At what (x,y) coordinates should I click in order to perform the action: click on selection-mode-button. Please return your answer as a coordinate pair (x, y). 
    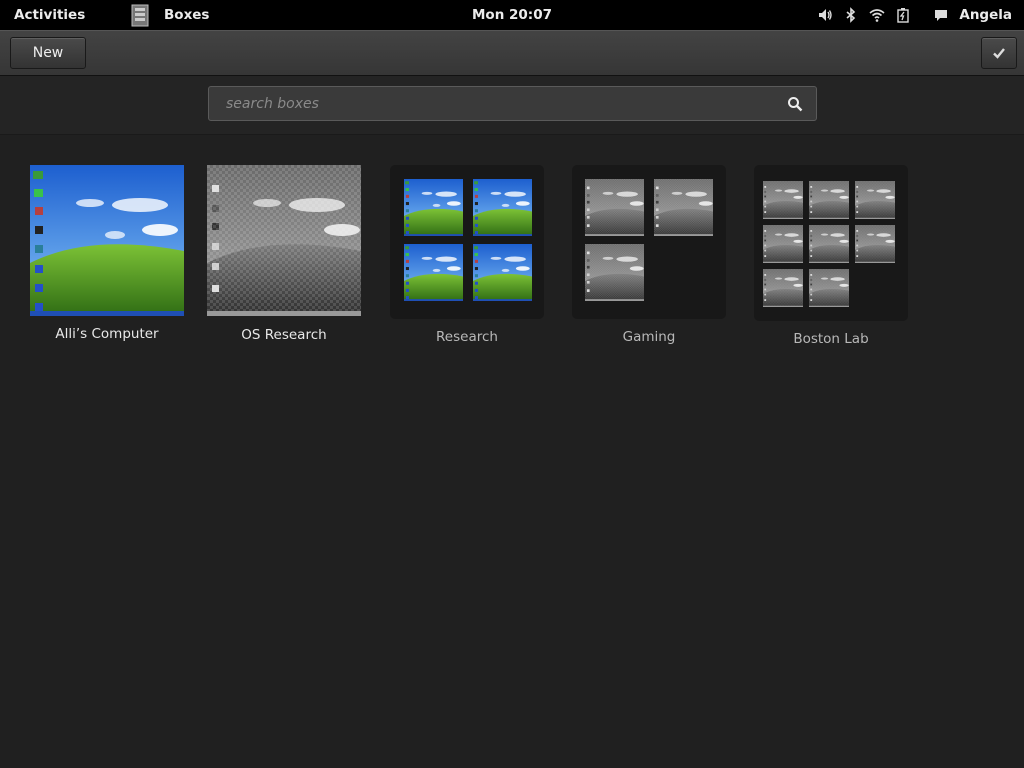
    Looking at the image, I should click on (999, 53).